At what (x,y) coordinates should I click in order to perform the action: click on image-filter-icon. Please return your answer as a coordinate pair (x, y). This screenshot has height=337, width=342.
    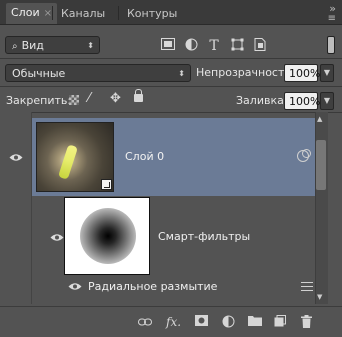
    Looking at the image, I should click on (168, 46).